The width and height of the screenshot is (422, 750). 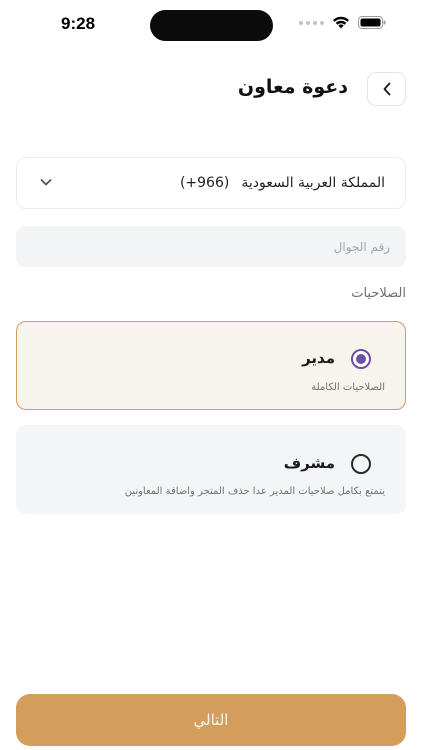 I want to click on status-icons, so click(x=342, y=22).